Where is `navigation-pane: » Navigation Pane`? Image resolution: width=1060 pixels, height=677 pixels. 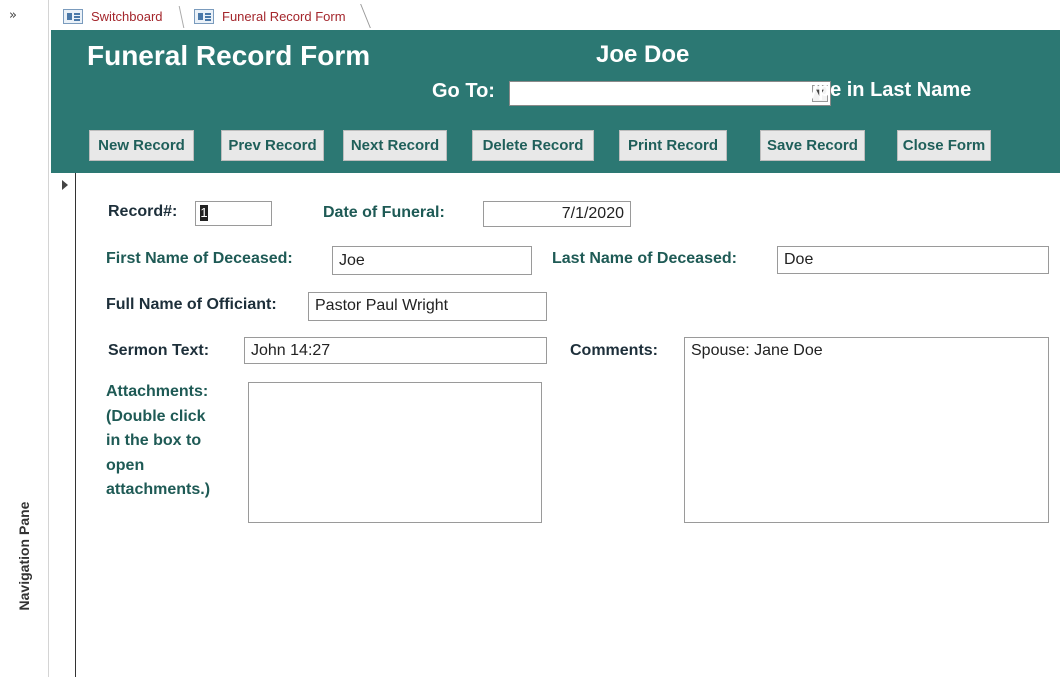
navigation-pane: » Navigation Pane is located at coordinates (24, 338).